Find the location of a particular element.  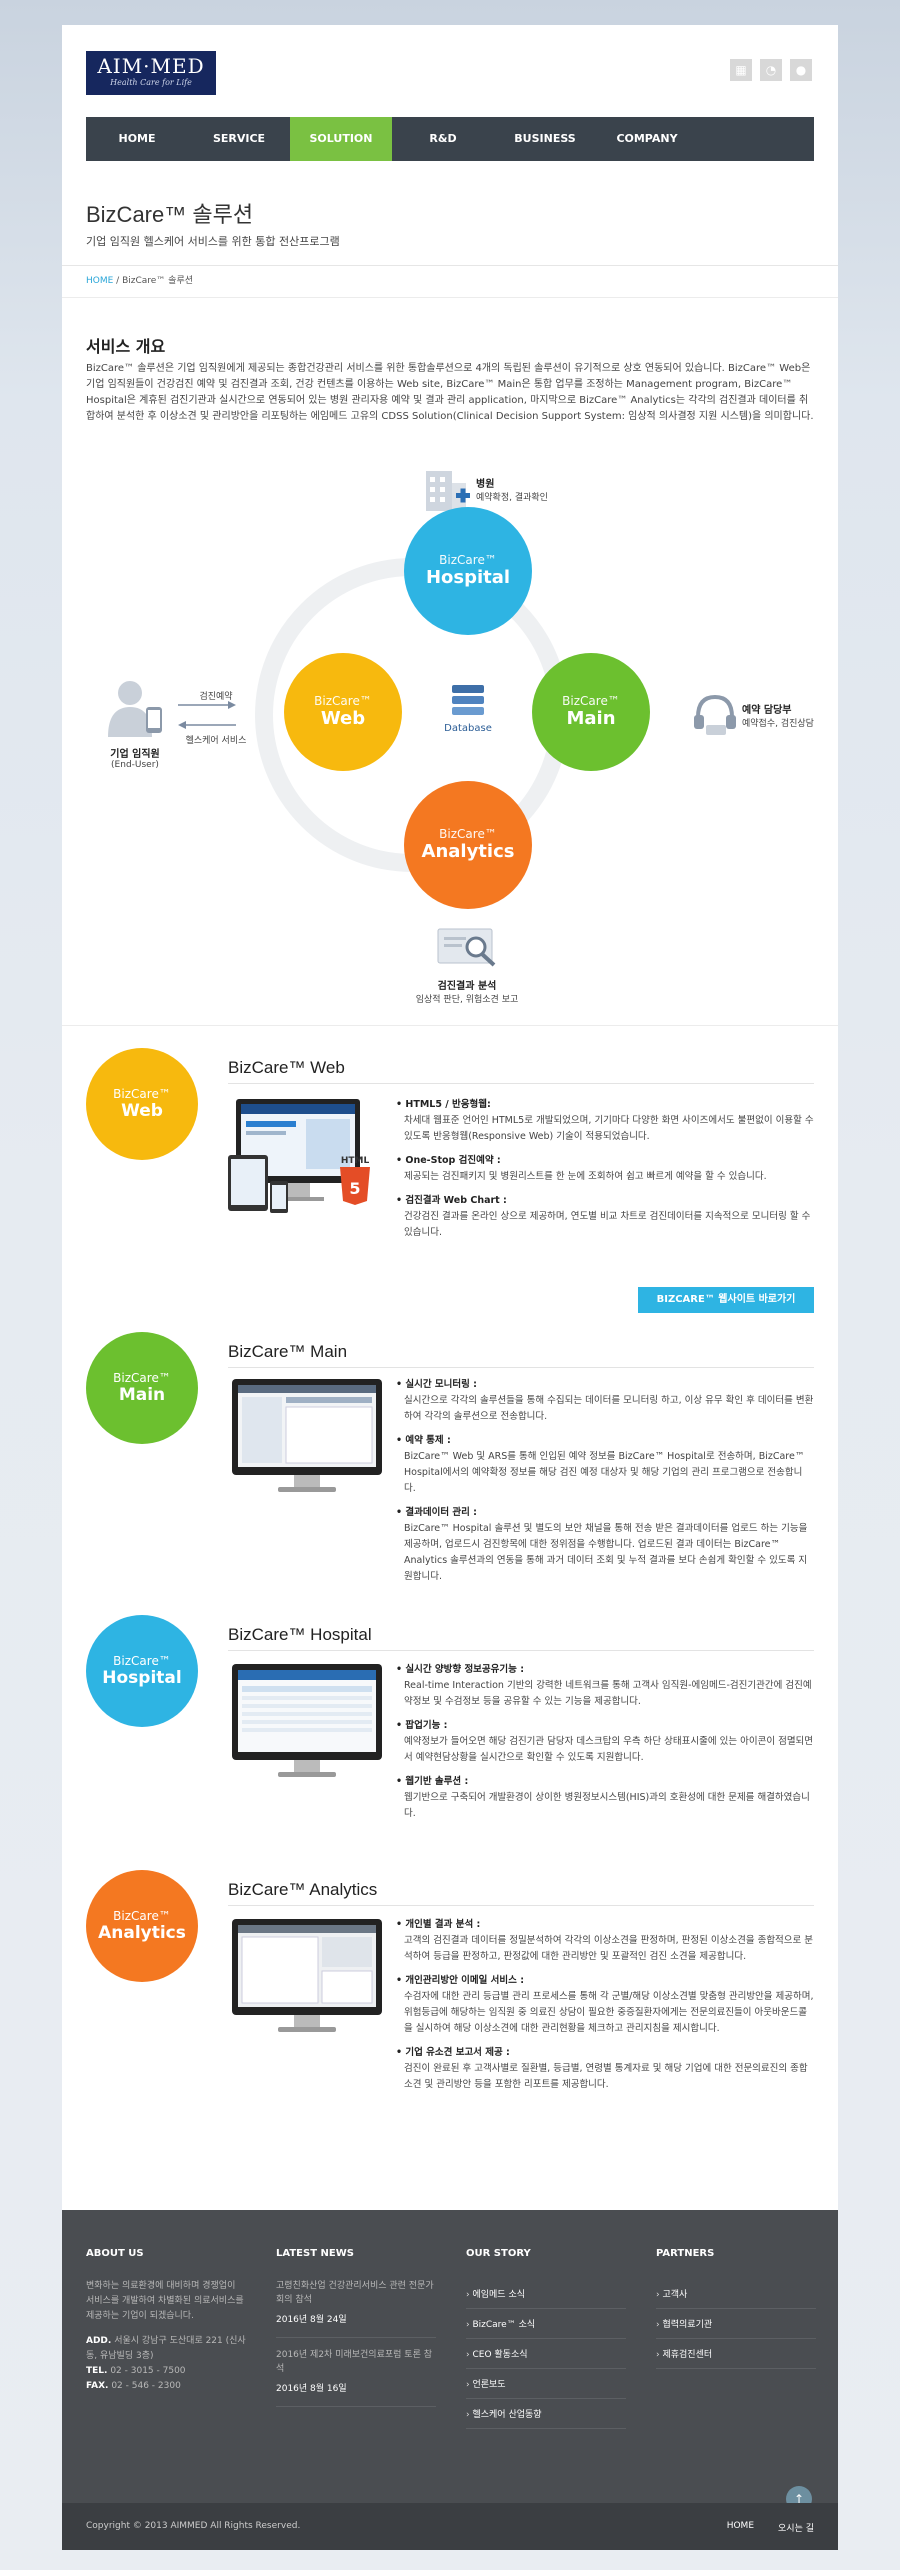

rss-icon: ◔ is located at coordinates (771, 70).